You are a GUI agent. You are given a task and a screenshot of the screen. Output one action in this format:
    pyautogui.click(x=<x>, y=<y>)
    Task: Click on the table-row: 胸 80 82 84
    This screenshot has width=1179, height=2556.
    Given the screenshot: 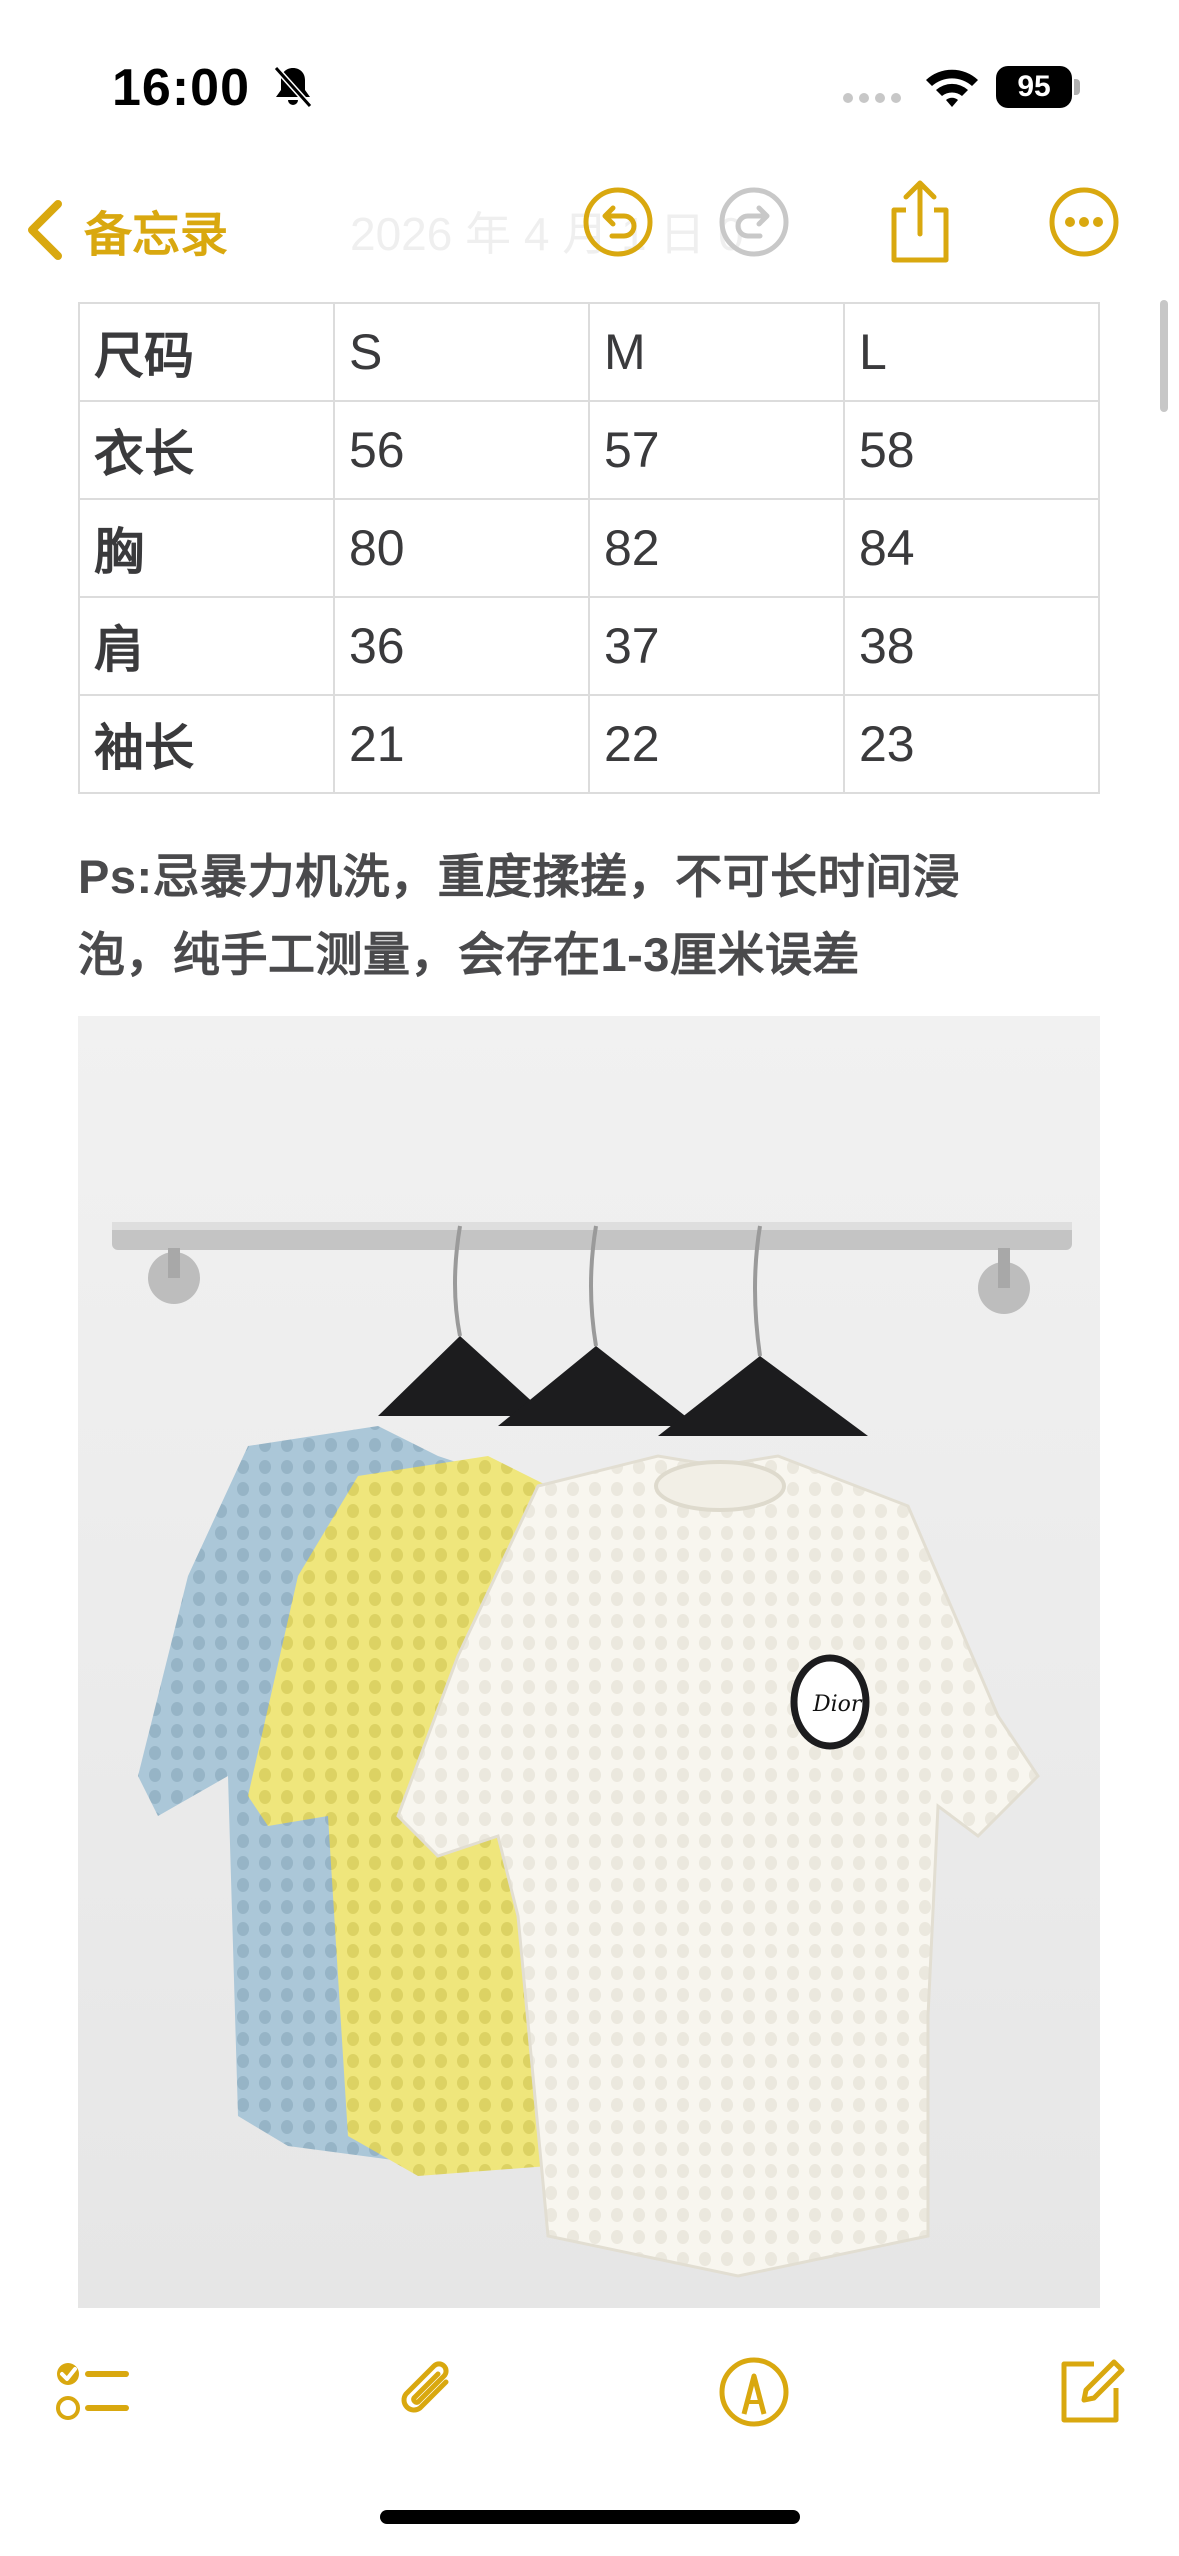 What is the action you would take?
    pyautogui.click(x=589, y=548)
    